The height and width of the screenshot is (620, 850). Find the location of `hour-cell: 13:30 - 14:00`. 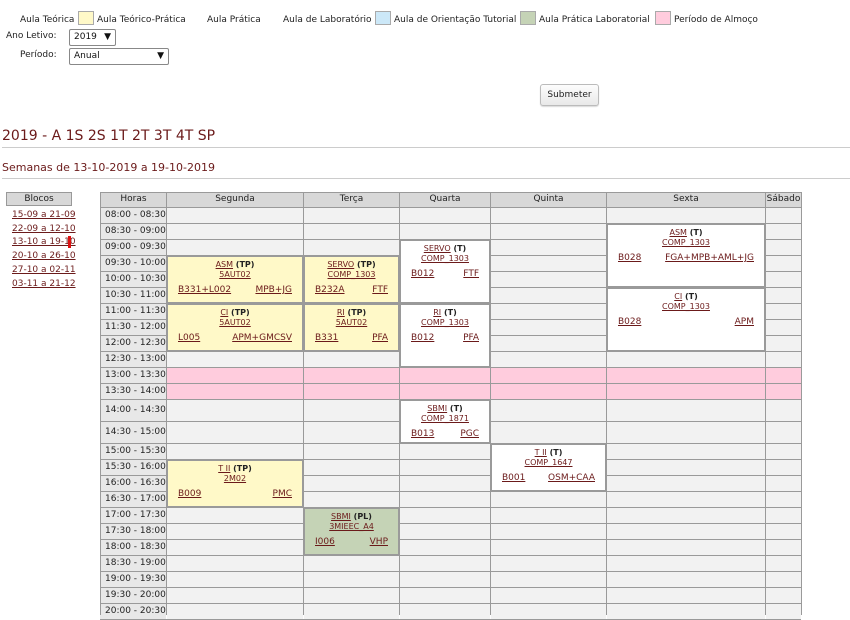

hour-cell: 13:30 - 14:00 is located at coordinates (133, 391).